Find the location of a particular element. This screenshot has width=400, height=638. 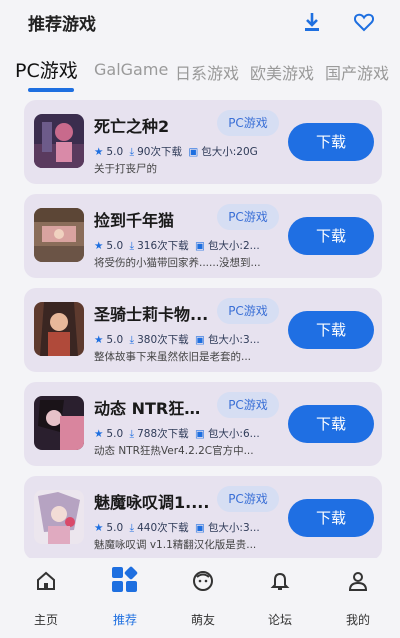

nav-item-profile: 我的 is located at coordinates (358, 598).